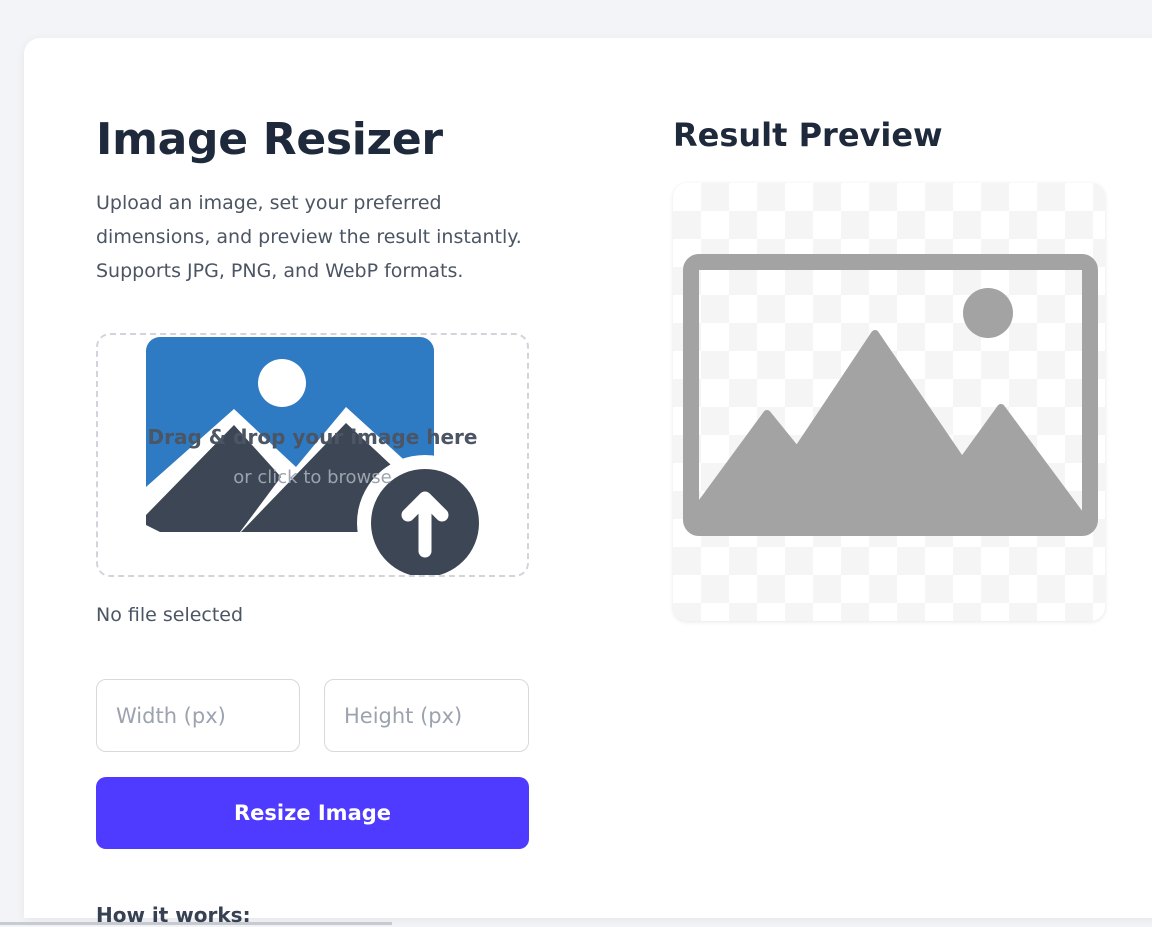 The width and height of the screenshot is (1152, 927). I want to click on preview-title: Result Preview, so click(808, 135).